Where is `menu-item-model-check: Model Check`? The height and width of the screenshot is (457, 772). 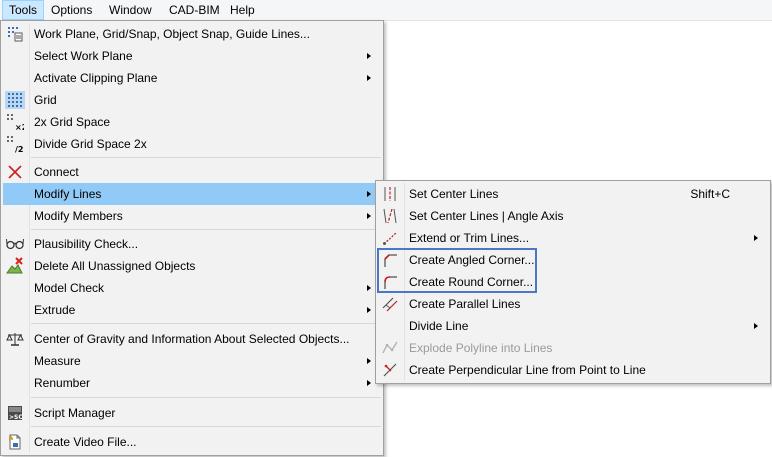
menu-item-model-check: Model Check is located at coordinates (192, 288).